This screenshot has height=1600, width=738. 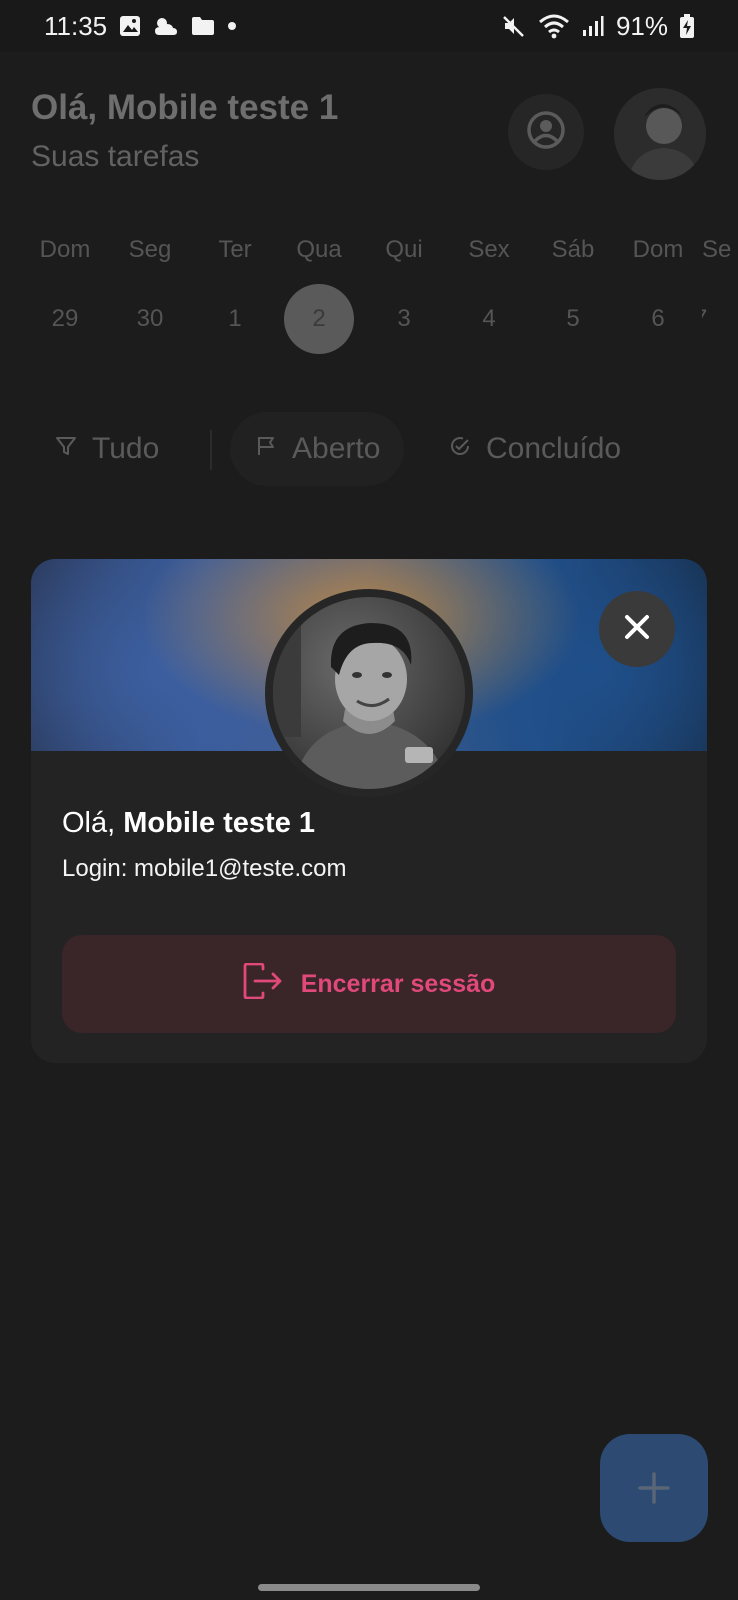 I want to click on status-time: 11:35, so click(x=76, y=25).